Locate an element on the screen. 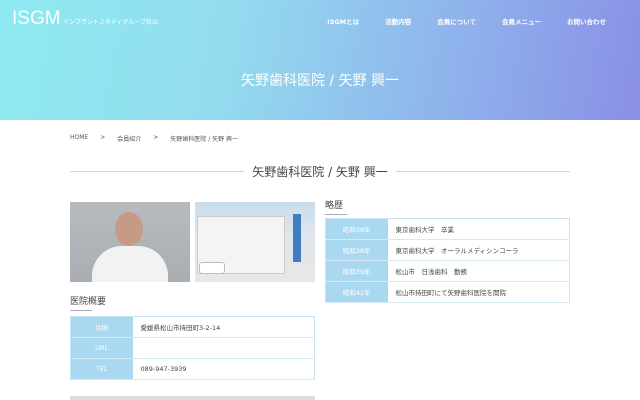 The width and height of the screenshot is (640, 400). nav-members: 会員について is located at coordinates (456, 21).